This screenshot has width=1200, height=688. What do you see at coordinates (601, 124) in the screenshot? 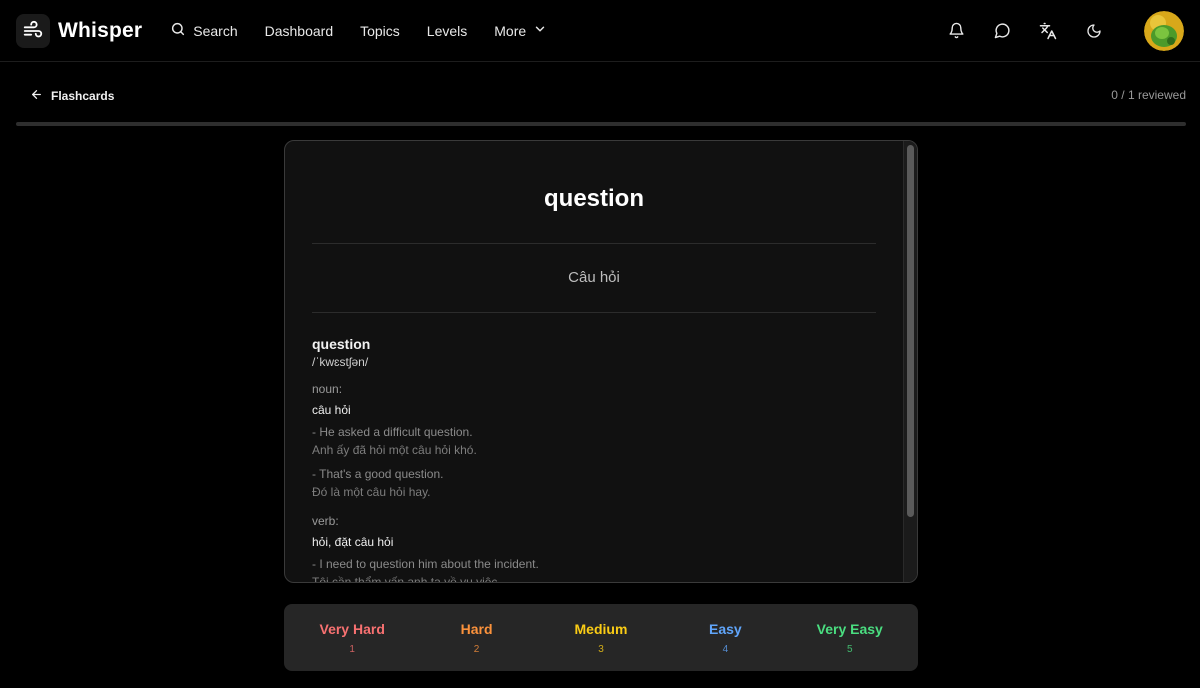
I see `review-progress-bar` at bounding box center [601, 124].